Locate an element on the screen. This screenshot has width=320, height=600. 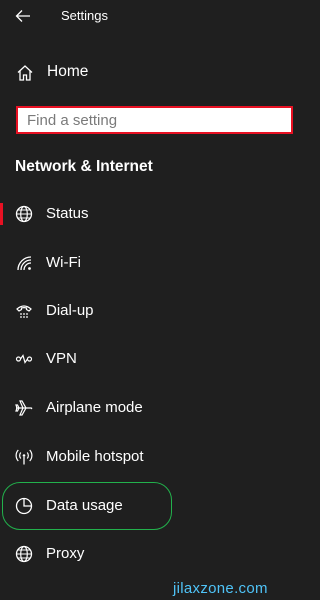
nav-item-dialup: Dial-up is located at coordinates (144, 311).